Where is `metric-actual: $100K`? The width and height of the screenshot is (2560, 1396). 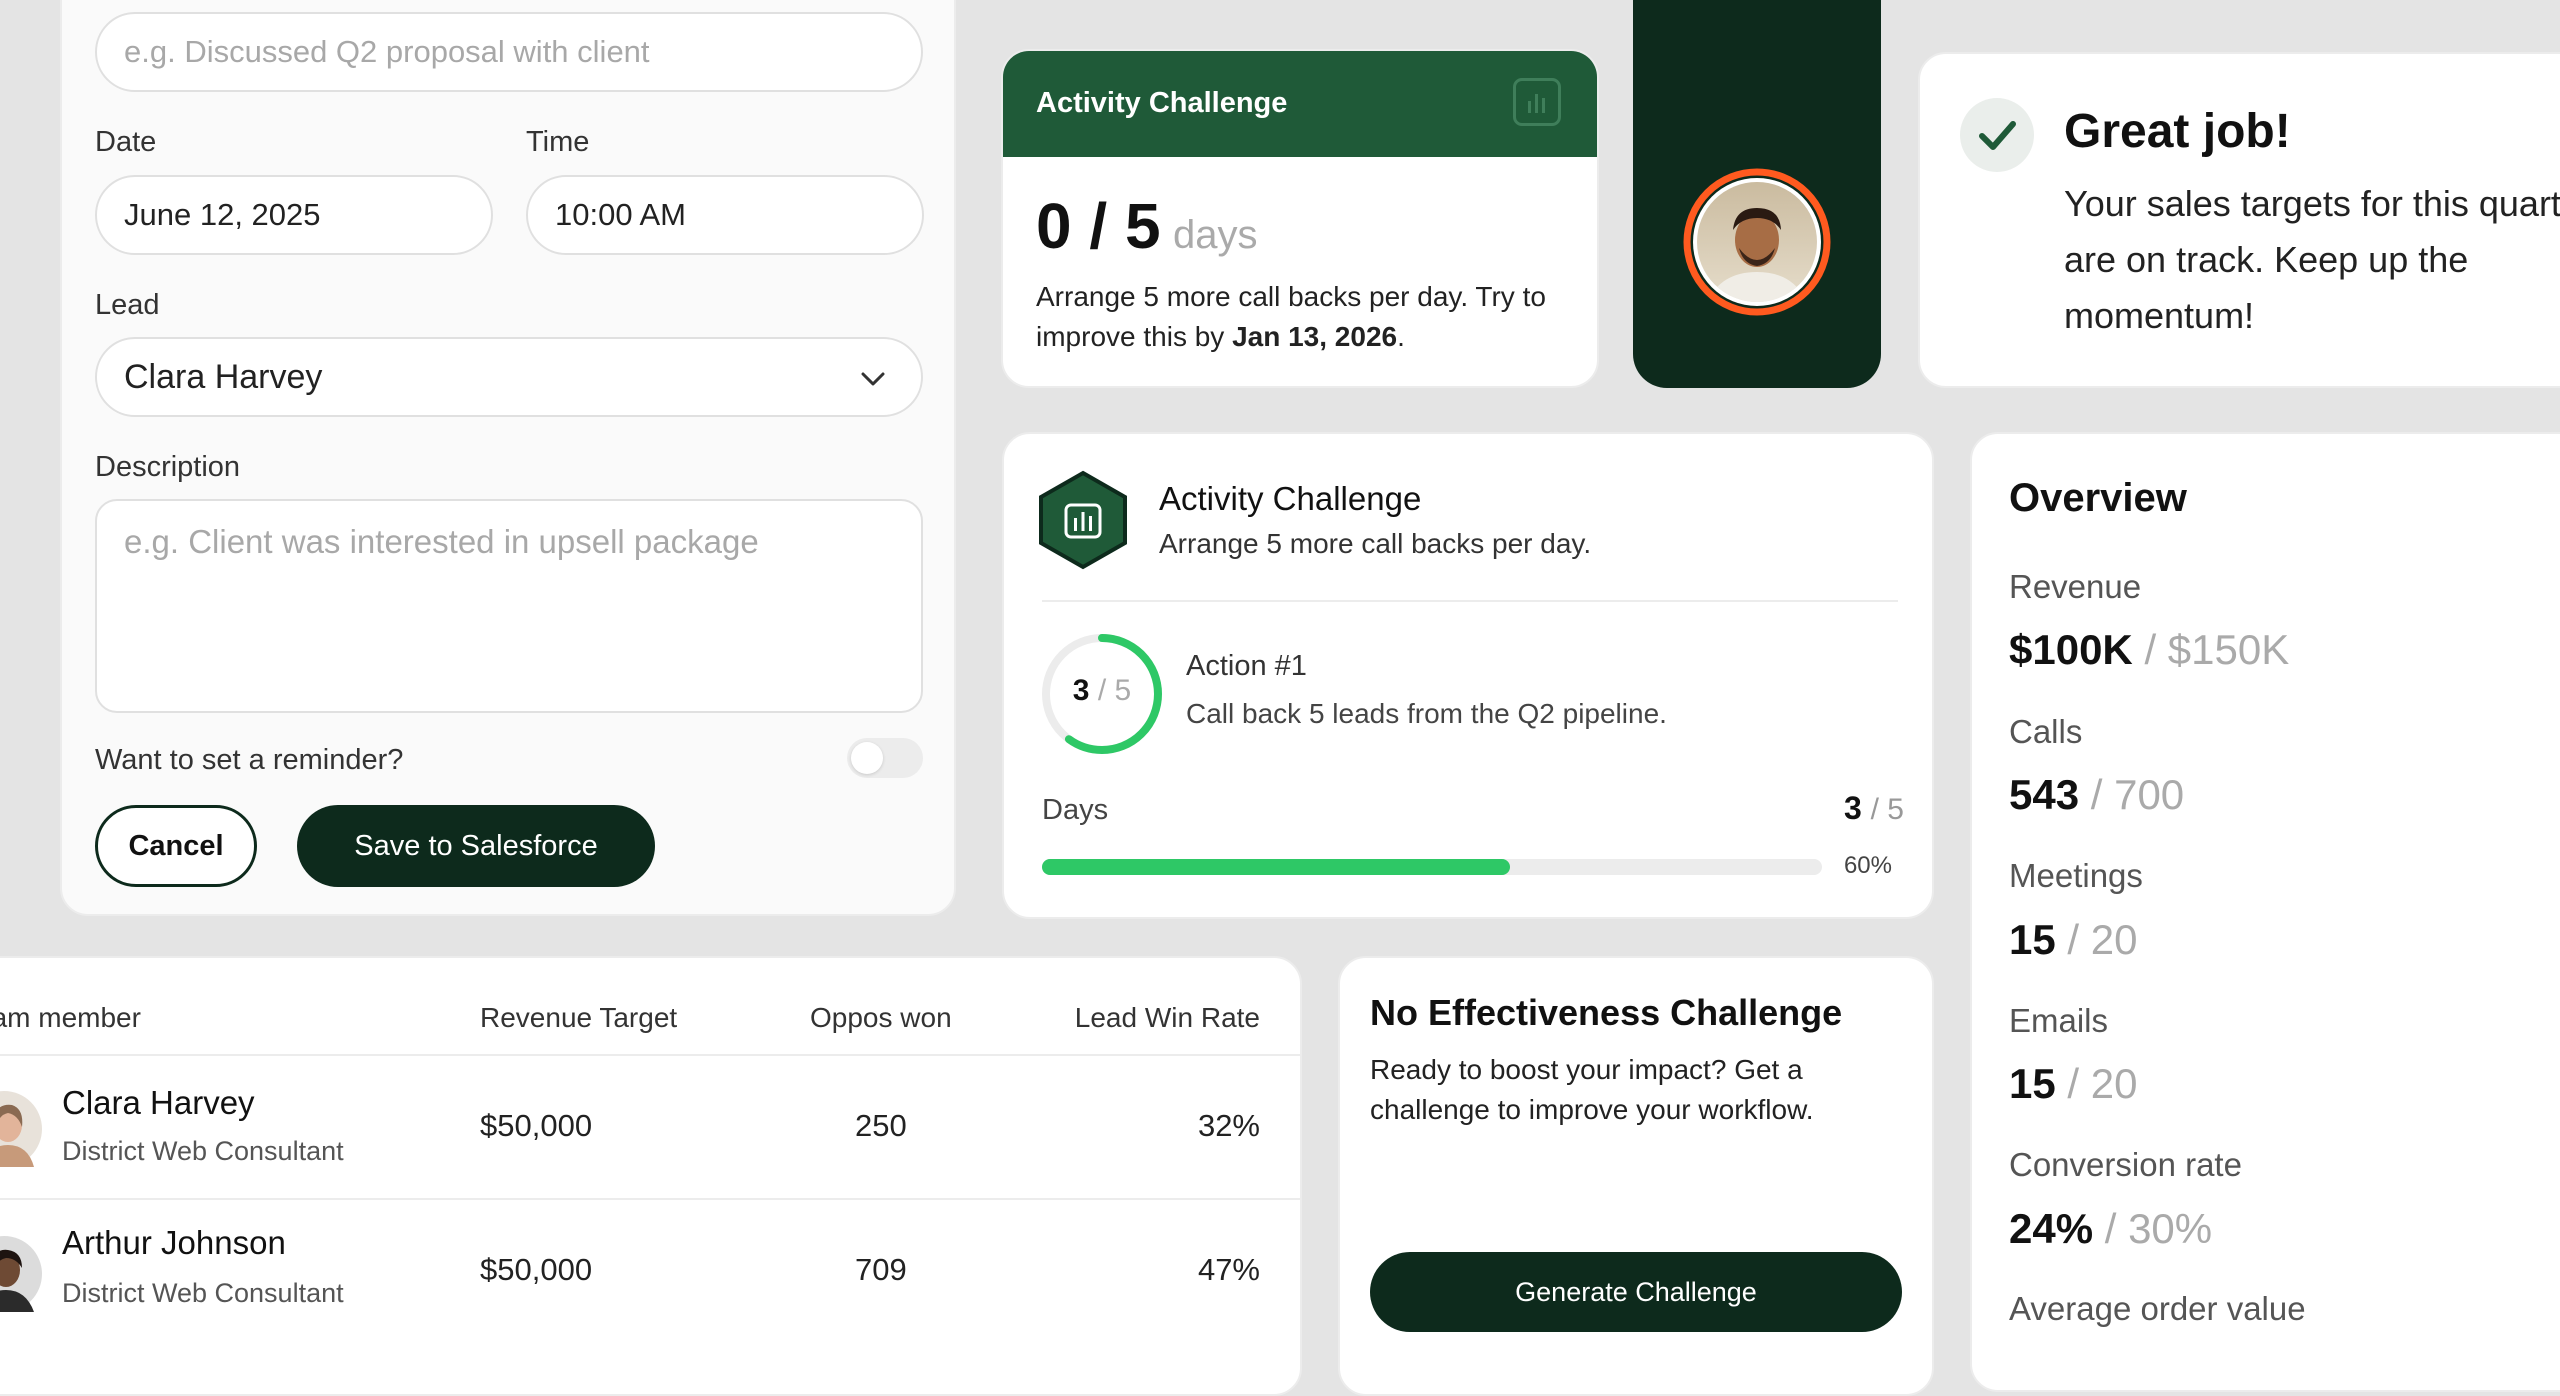
metric-actual: $100K is located at coordinates (2071, 649).